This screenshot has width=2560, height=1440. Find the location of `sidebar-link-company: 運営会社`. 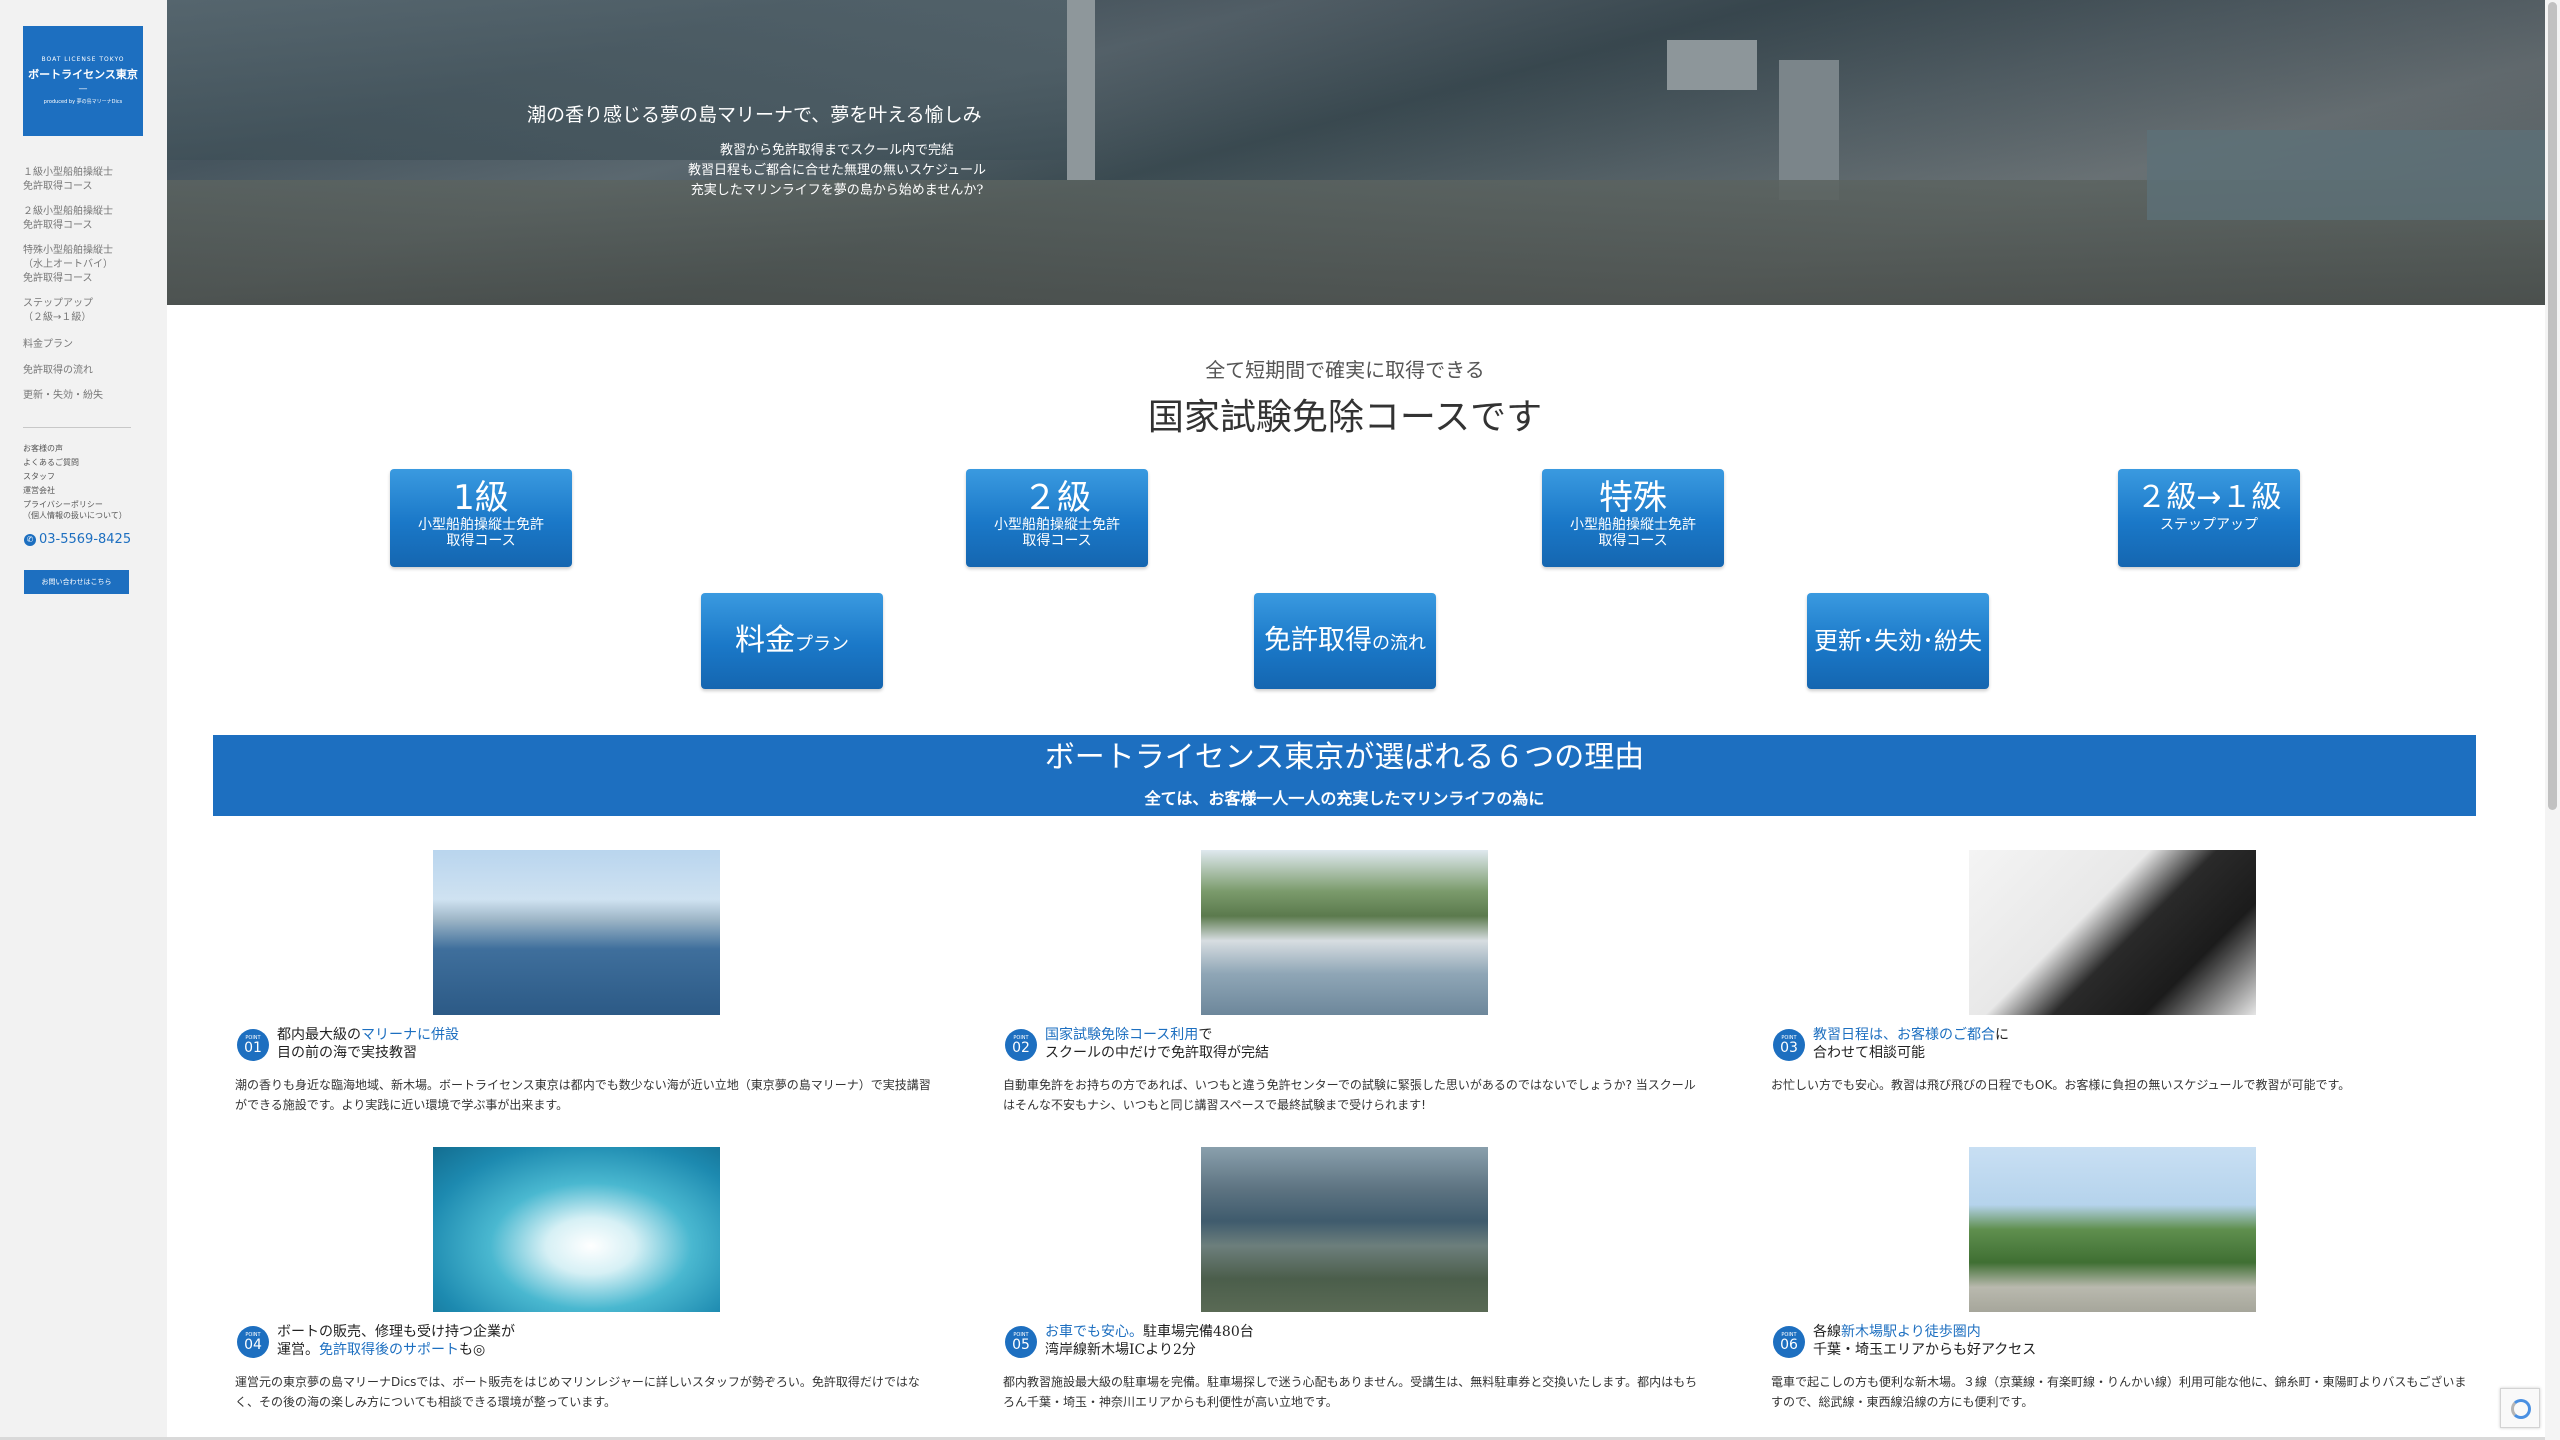

sidebar-link-company: 運営会社 is located at coordinates (88, 490).